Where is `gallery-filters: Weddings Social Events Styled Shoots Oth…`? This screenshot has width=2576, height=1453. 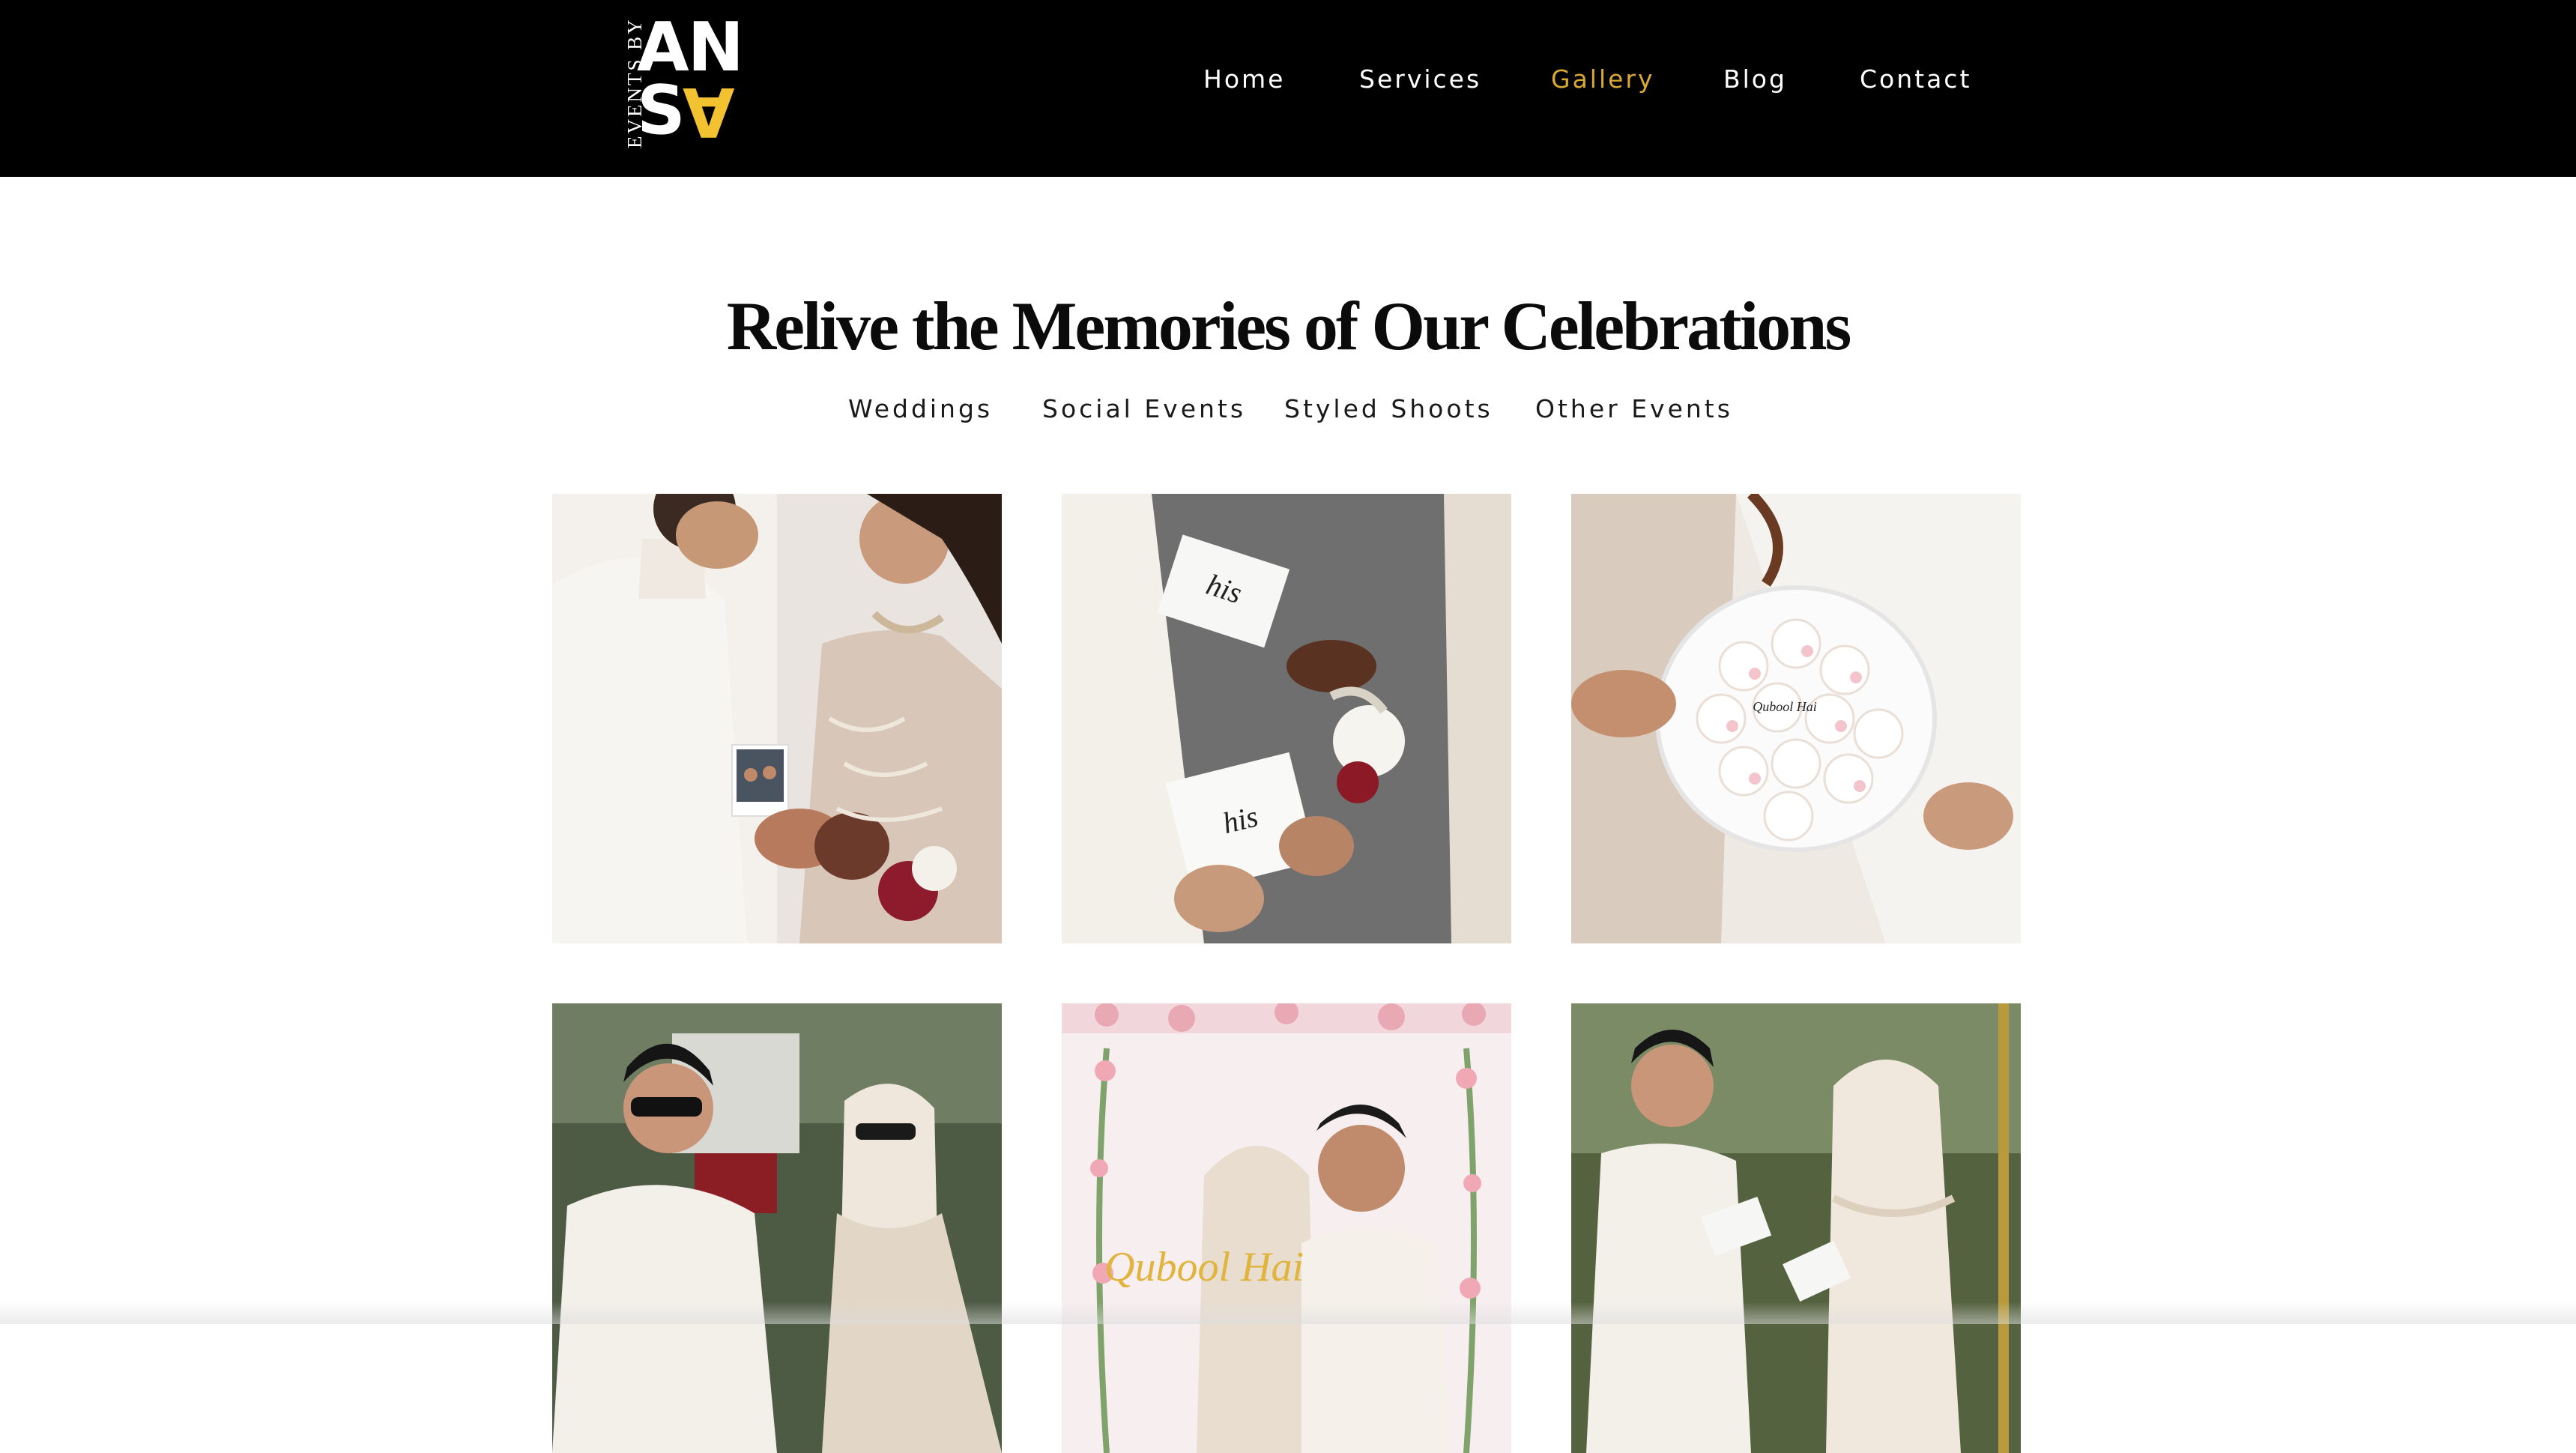 gallery-filters: Weddings Social Events Styled Shoots Oth… is located at coordinates (1288, 413).